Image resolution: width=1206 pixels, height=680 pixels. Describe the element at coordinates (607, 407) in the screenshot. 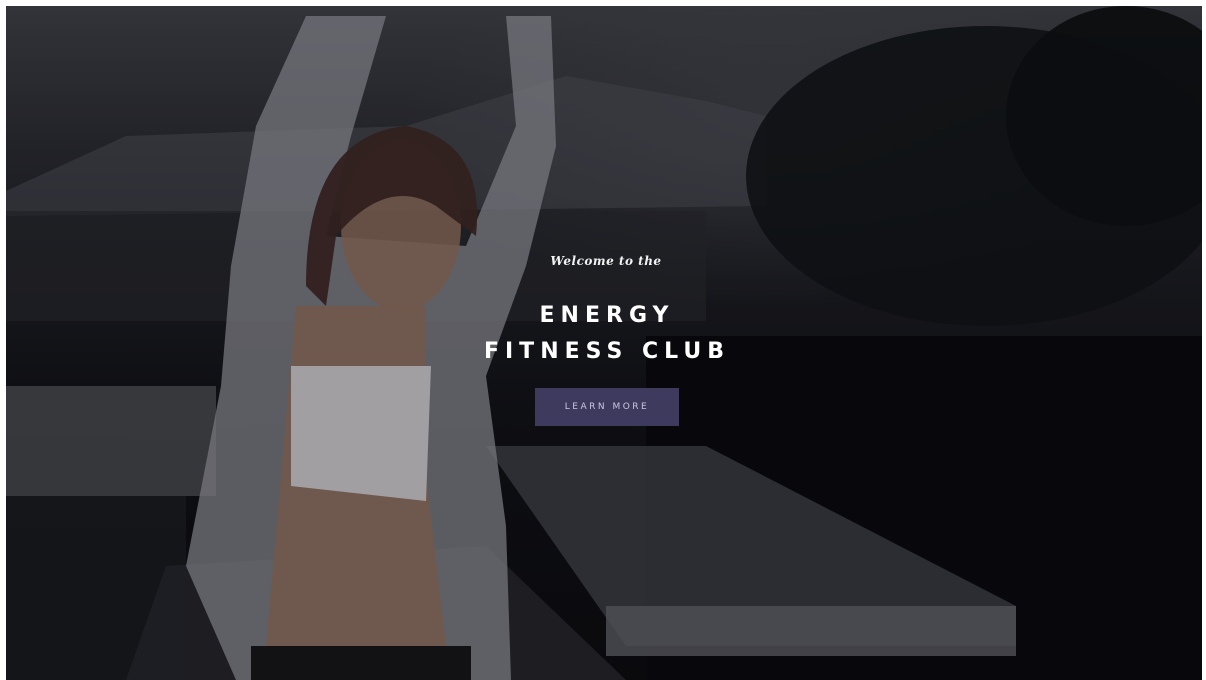

I see `learn-more-button: LEARN MORE` at that location.